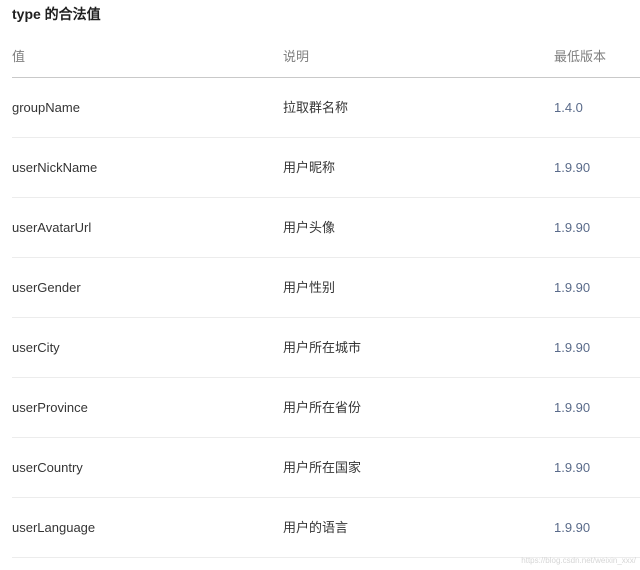 This screenshot has height=570, width=640. I want to click on cell-value: userCountry, so click(47, 467).